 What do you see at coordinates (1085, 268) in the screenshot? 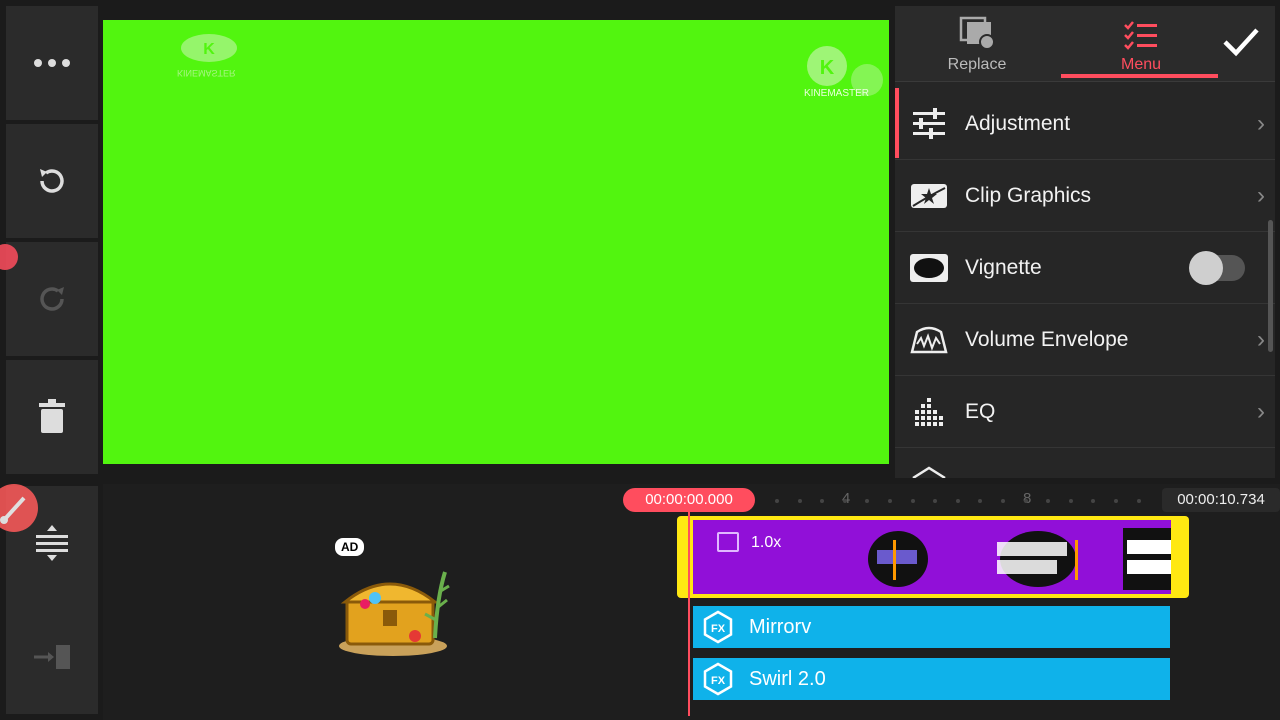
I see `menu-item-vignette: Vignette` at bounding box center [1085, 268].